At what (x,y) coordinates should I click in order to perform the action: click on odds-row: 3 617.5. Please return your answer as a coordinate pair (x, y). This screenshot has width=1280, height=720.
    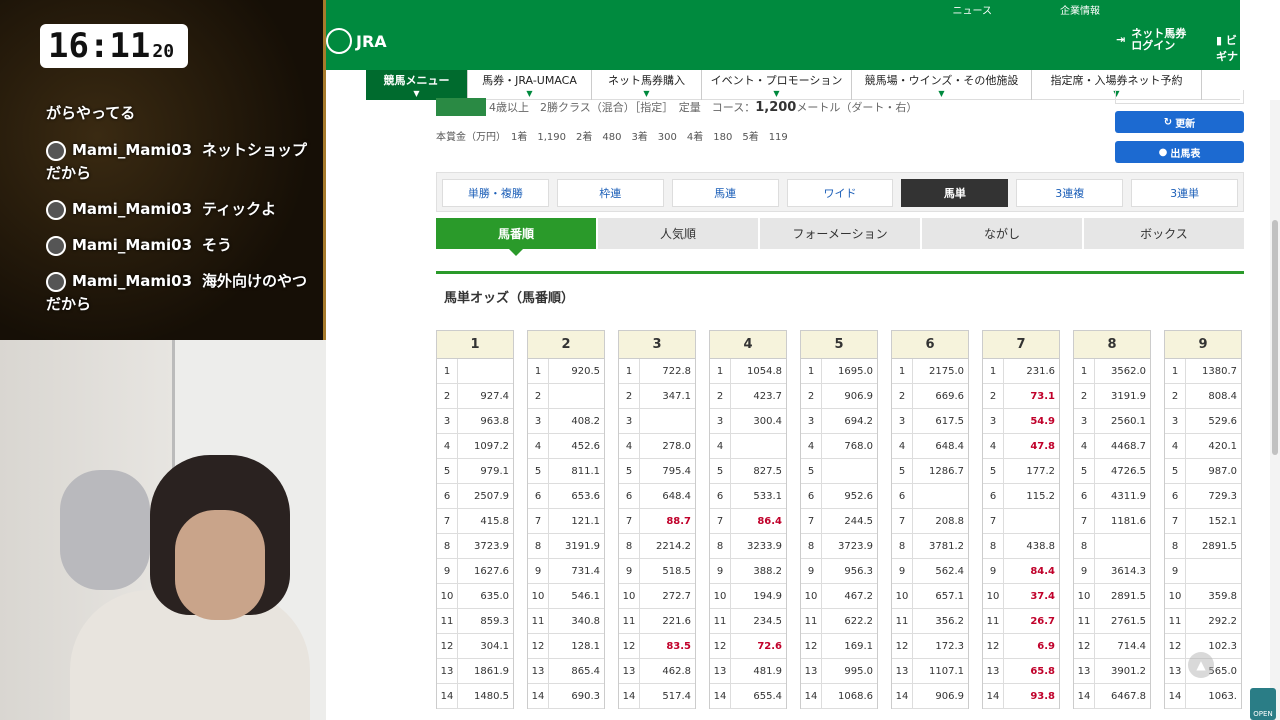
    Looking at the image, I should click on (930, 421).